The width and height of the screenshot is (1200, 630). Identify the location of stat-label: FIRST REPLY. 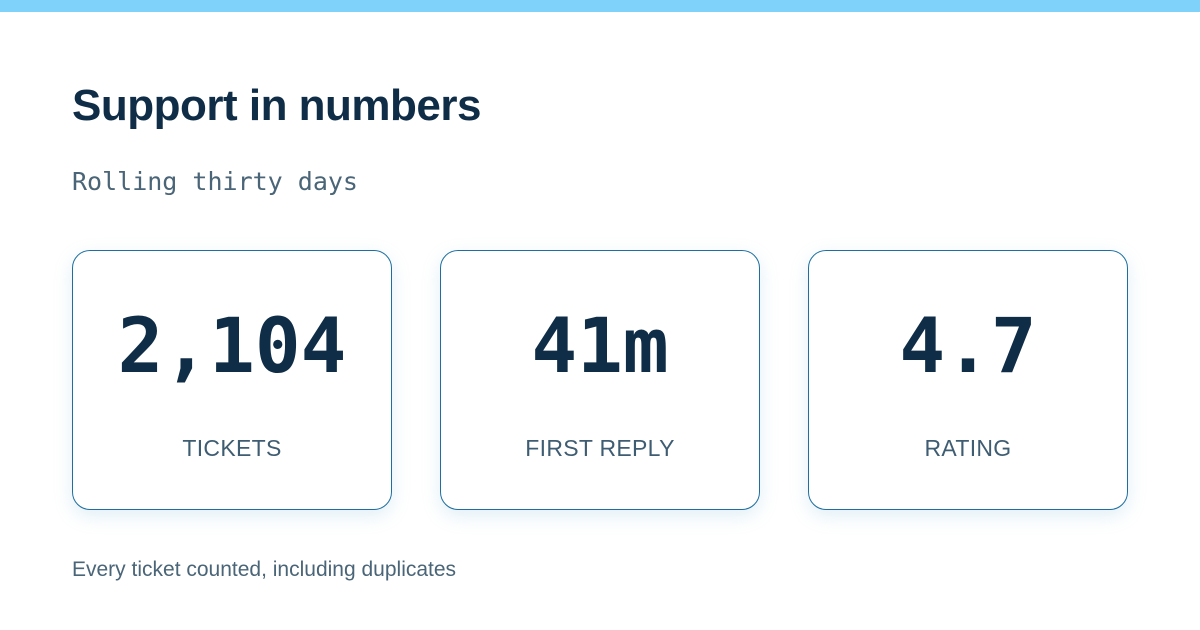
(600, 448).